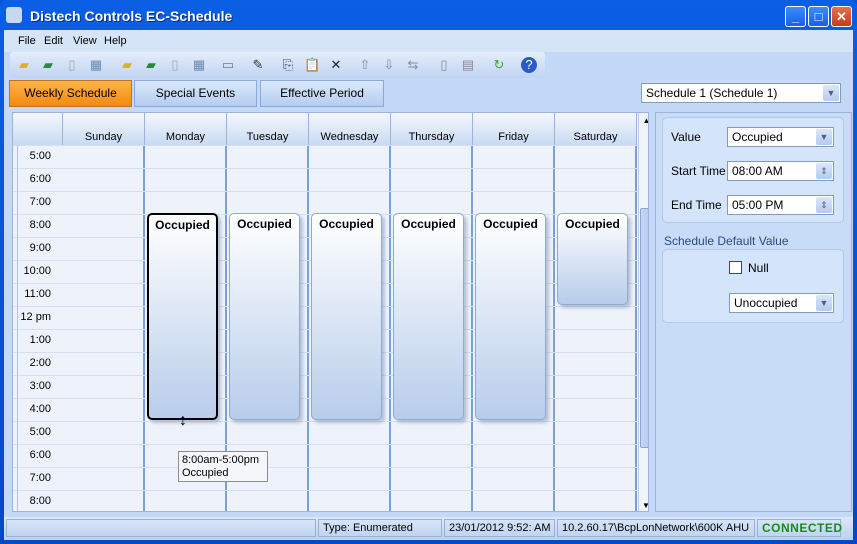 The image size is (857, 544). Describe the element at coordinates (596, 129) in the screenshot. I see `day-header-saturday: Saturday` at that location.